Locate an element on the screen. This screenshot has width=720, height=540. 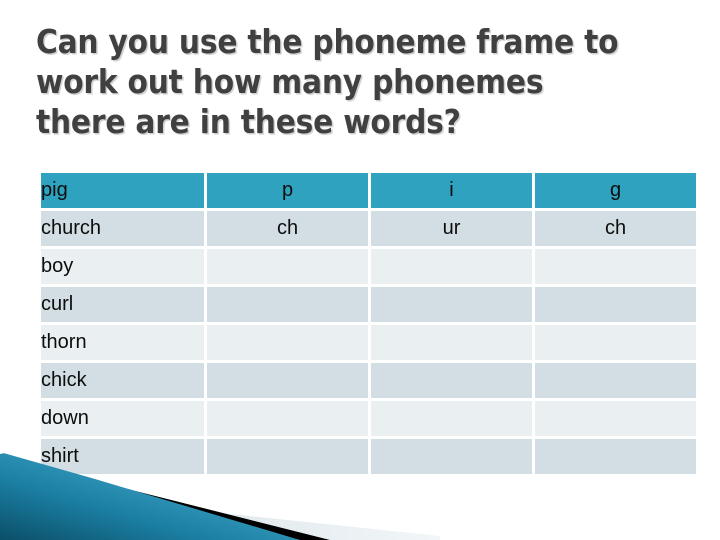
table-row: curl is located at coordinates (368, 304).